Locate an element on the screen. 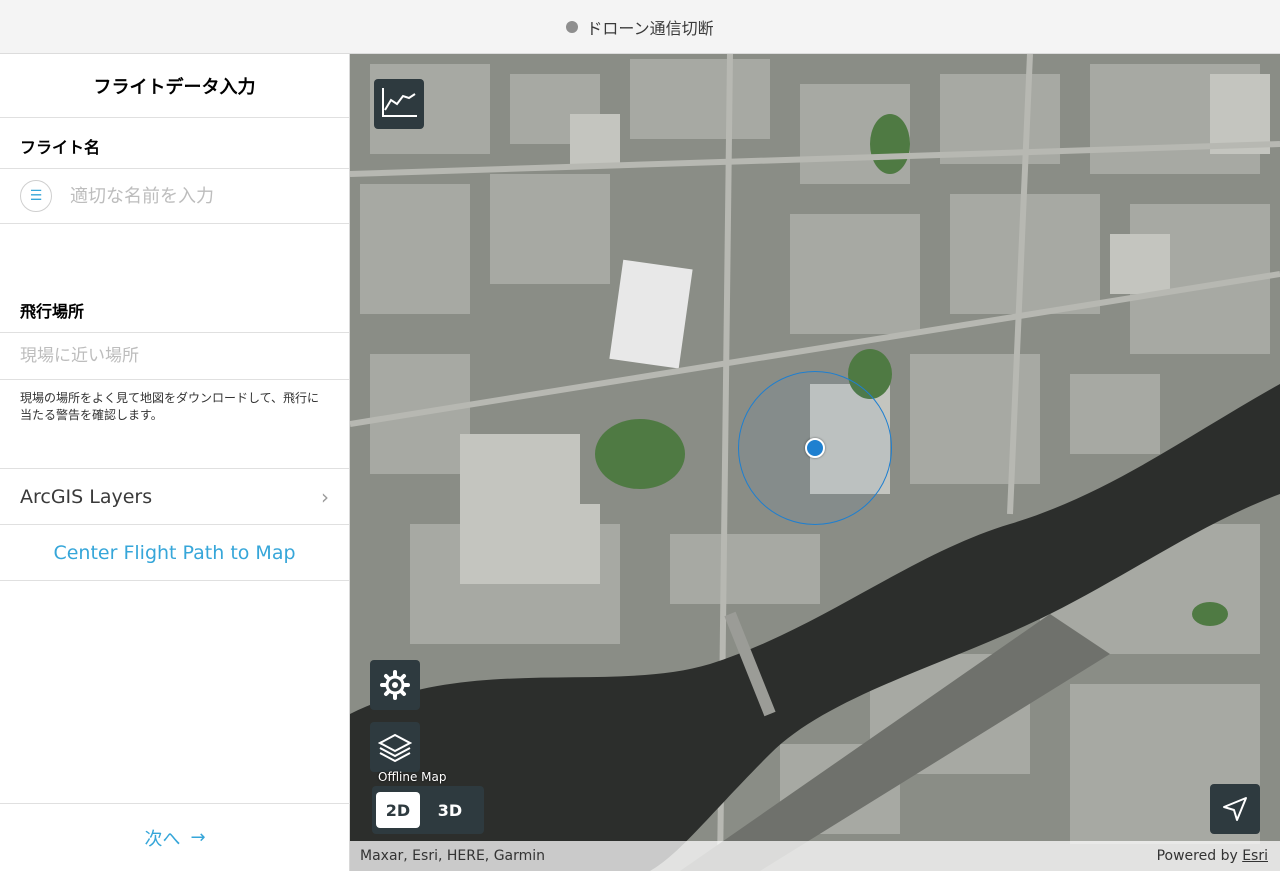 This screenshot has width=1280, height=871. drone-location-marker is located at coordinates (815, 448).